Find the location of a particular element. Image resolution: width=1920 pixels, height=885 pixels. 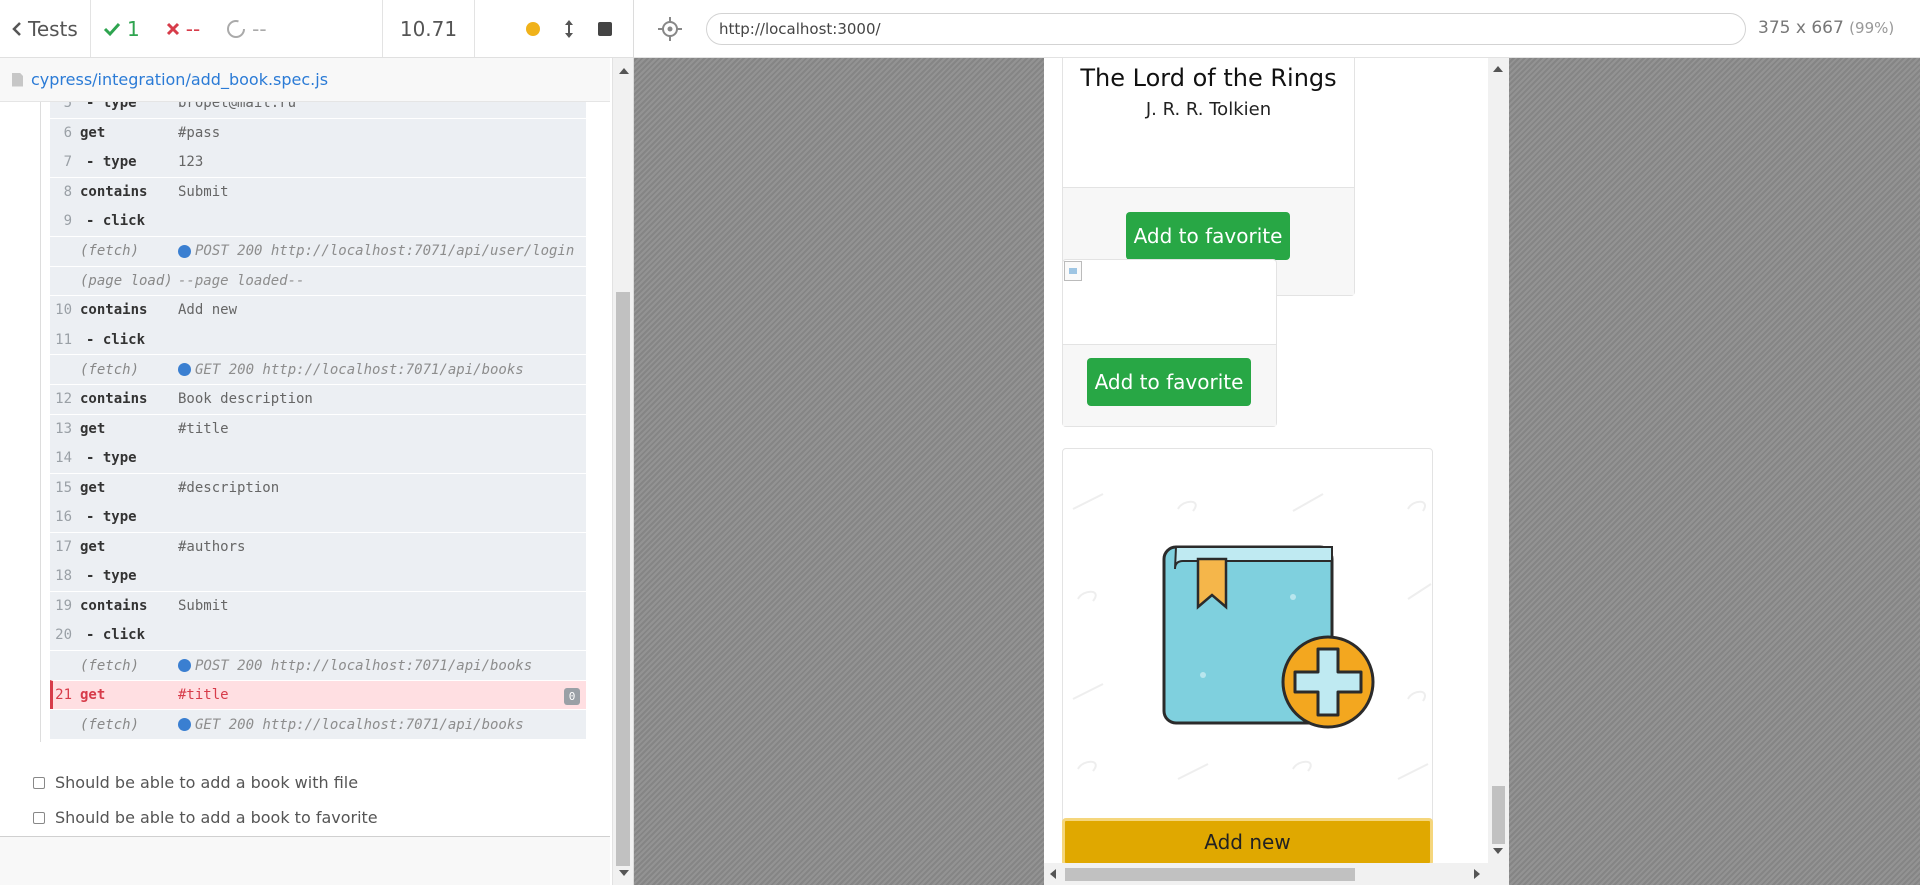

command-row: 11 - click is located at coordinates (318, 339).